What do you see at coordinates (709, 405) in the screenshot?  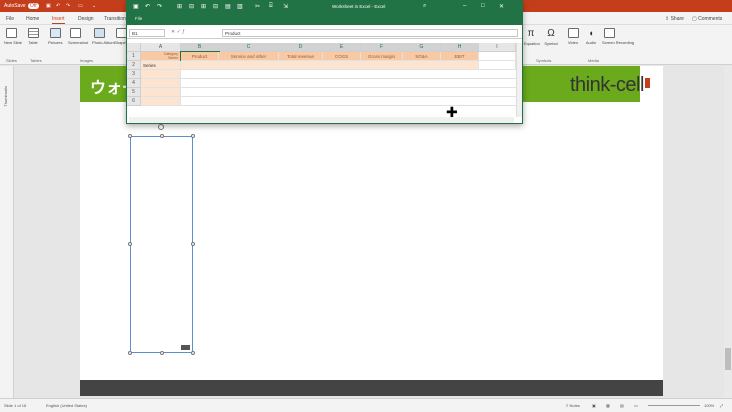 I see `zoom-level: 100%` at bounding box center [709, 405].